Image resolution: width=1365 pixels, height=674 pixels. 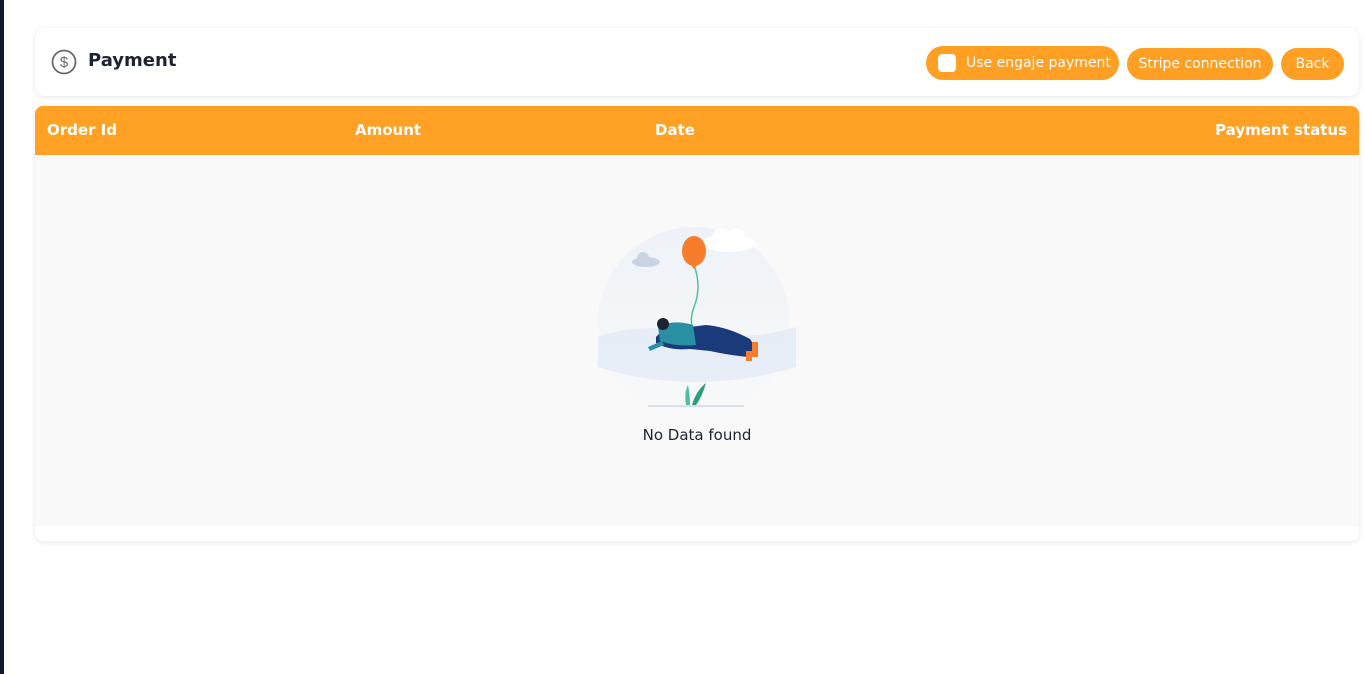 What do you see at coordinates (82, 130) in the screenshot?
I see `column-header-order-id: Order Id` at bounding box center [82, 130].